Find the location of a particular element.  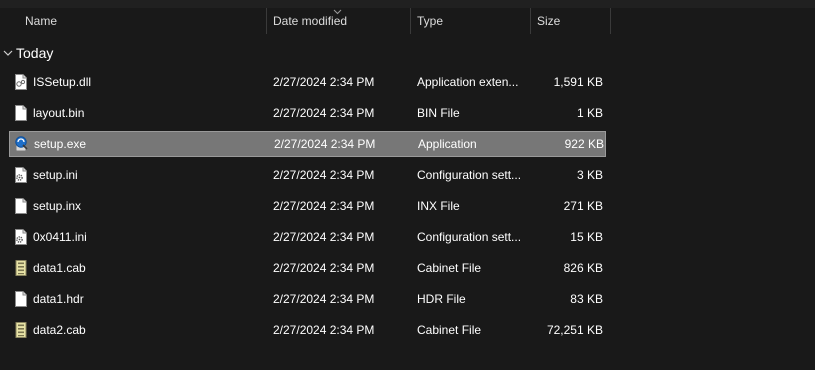

file-name: data2.cab is located at coordinates (59, 330).